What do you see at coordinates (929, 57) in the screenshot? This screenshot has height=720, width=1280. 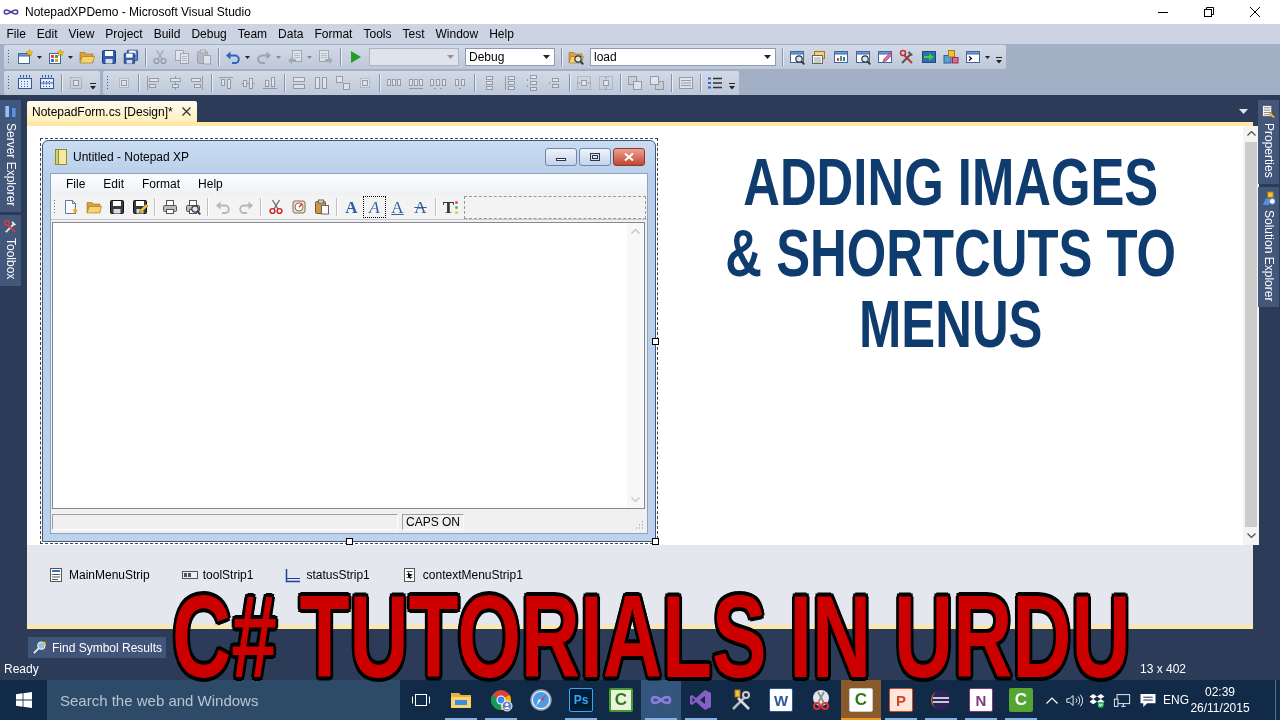 I see `arrow-box-icon` at bounding box center [929, 57].